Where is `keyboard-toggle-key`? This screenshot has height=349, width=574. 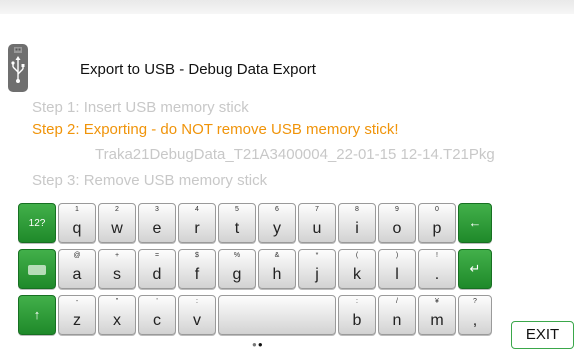
keyboard-toggle-key is located at coordinates (37, 269).